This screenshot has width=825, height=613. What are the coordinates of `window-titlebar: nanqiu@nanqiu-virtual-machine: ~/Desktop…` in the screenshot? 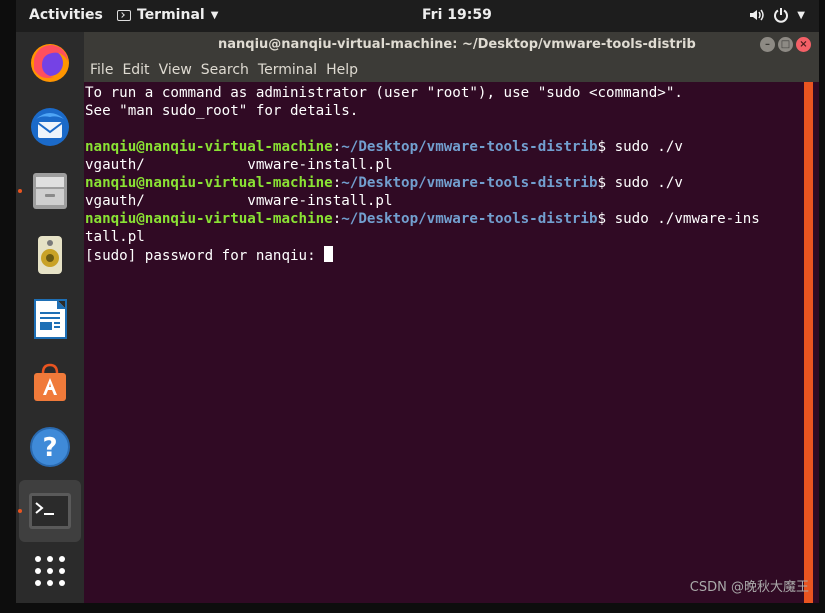 It's located at (451, 45).